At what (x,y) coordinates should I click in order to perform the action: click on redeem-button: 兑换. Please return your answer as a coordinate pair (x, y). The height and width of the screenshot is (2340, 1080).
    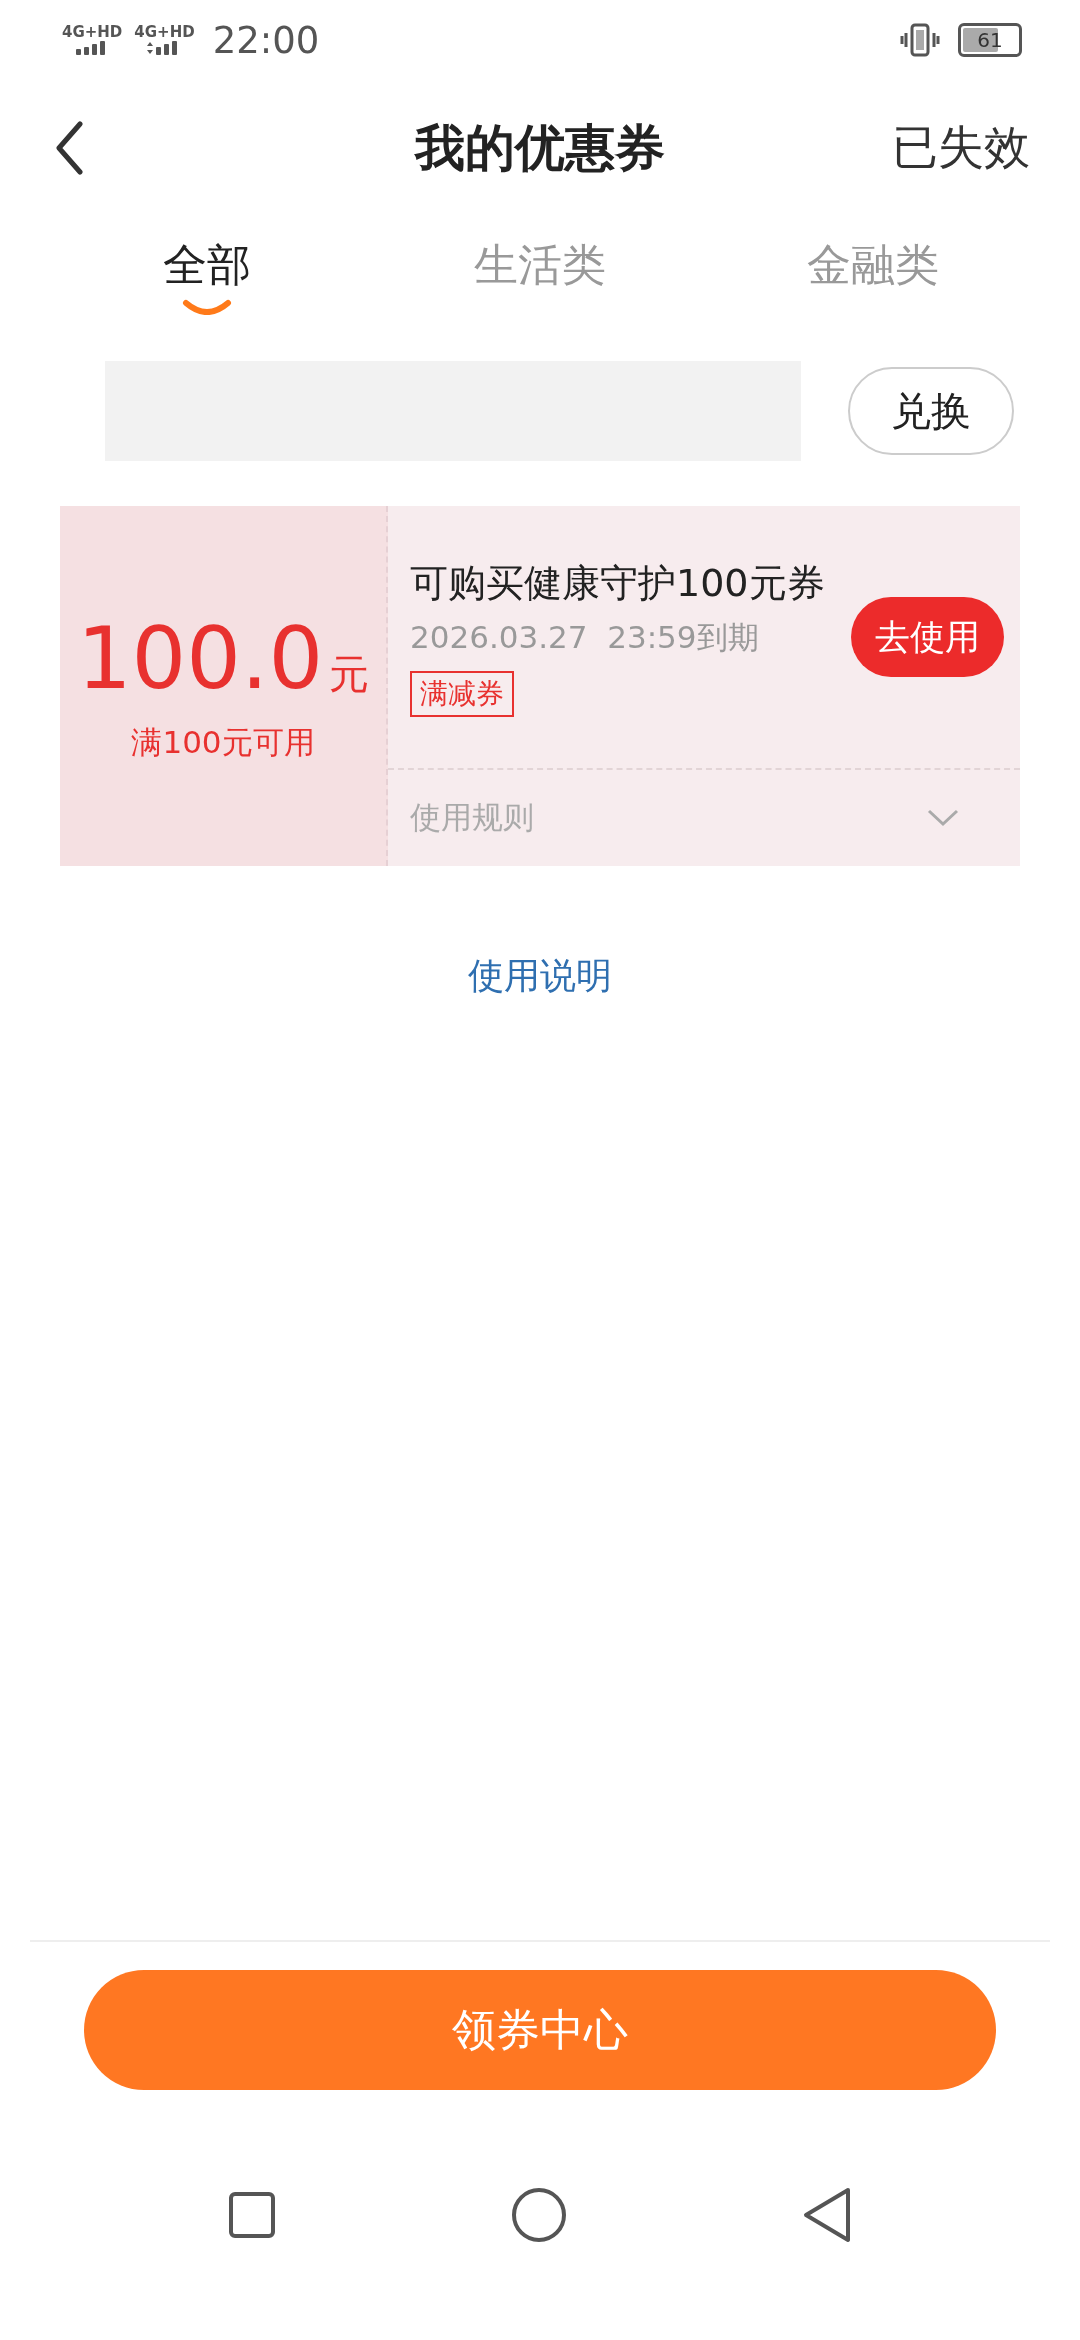
    Looking at the image, I should click on (931, 411).